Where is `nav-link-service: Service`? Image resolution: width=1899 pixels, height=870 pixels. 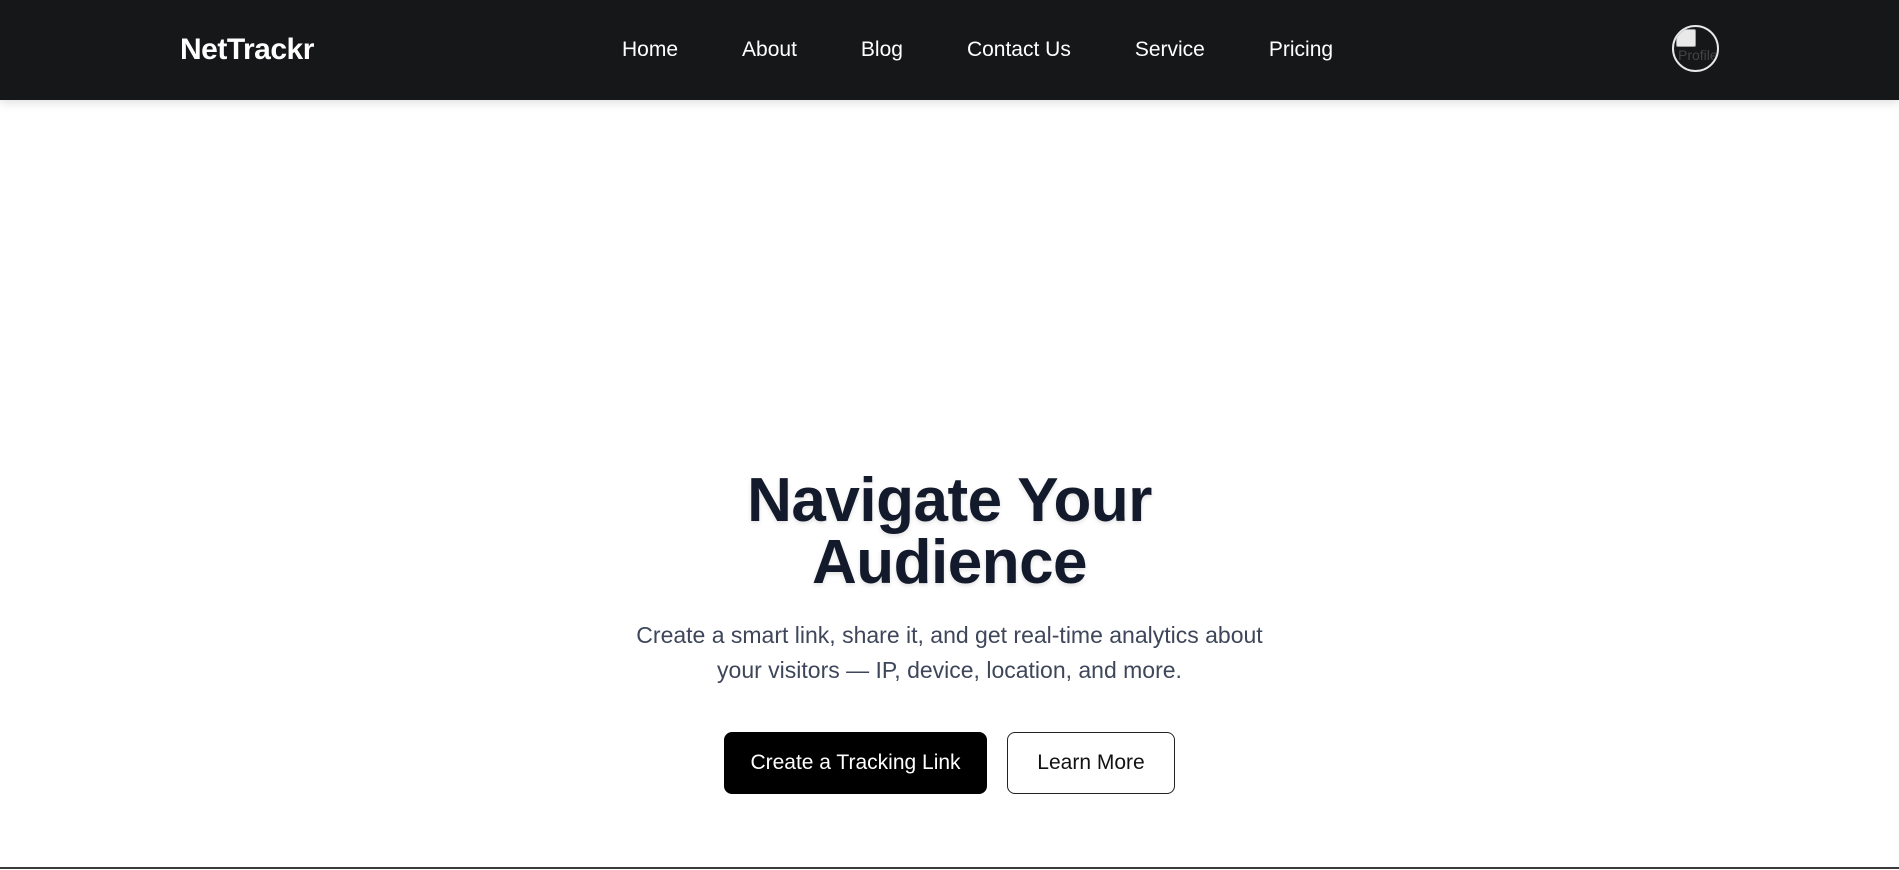 nav-link-service: Service is located at coordinates (1170, 50).